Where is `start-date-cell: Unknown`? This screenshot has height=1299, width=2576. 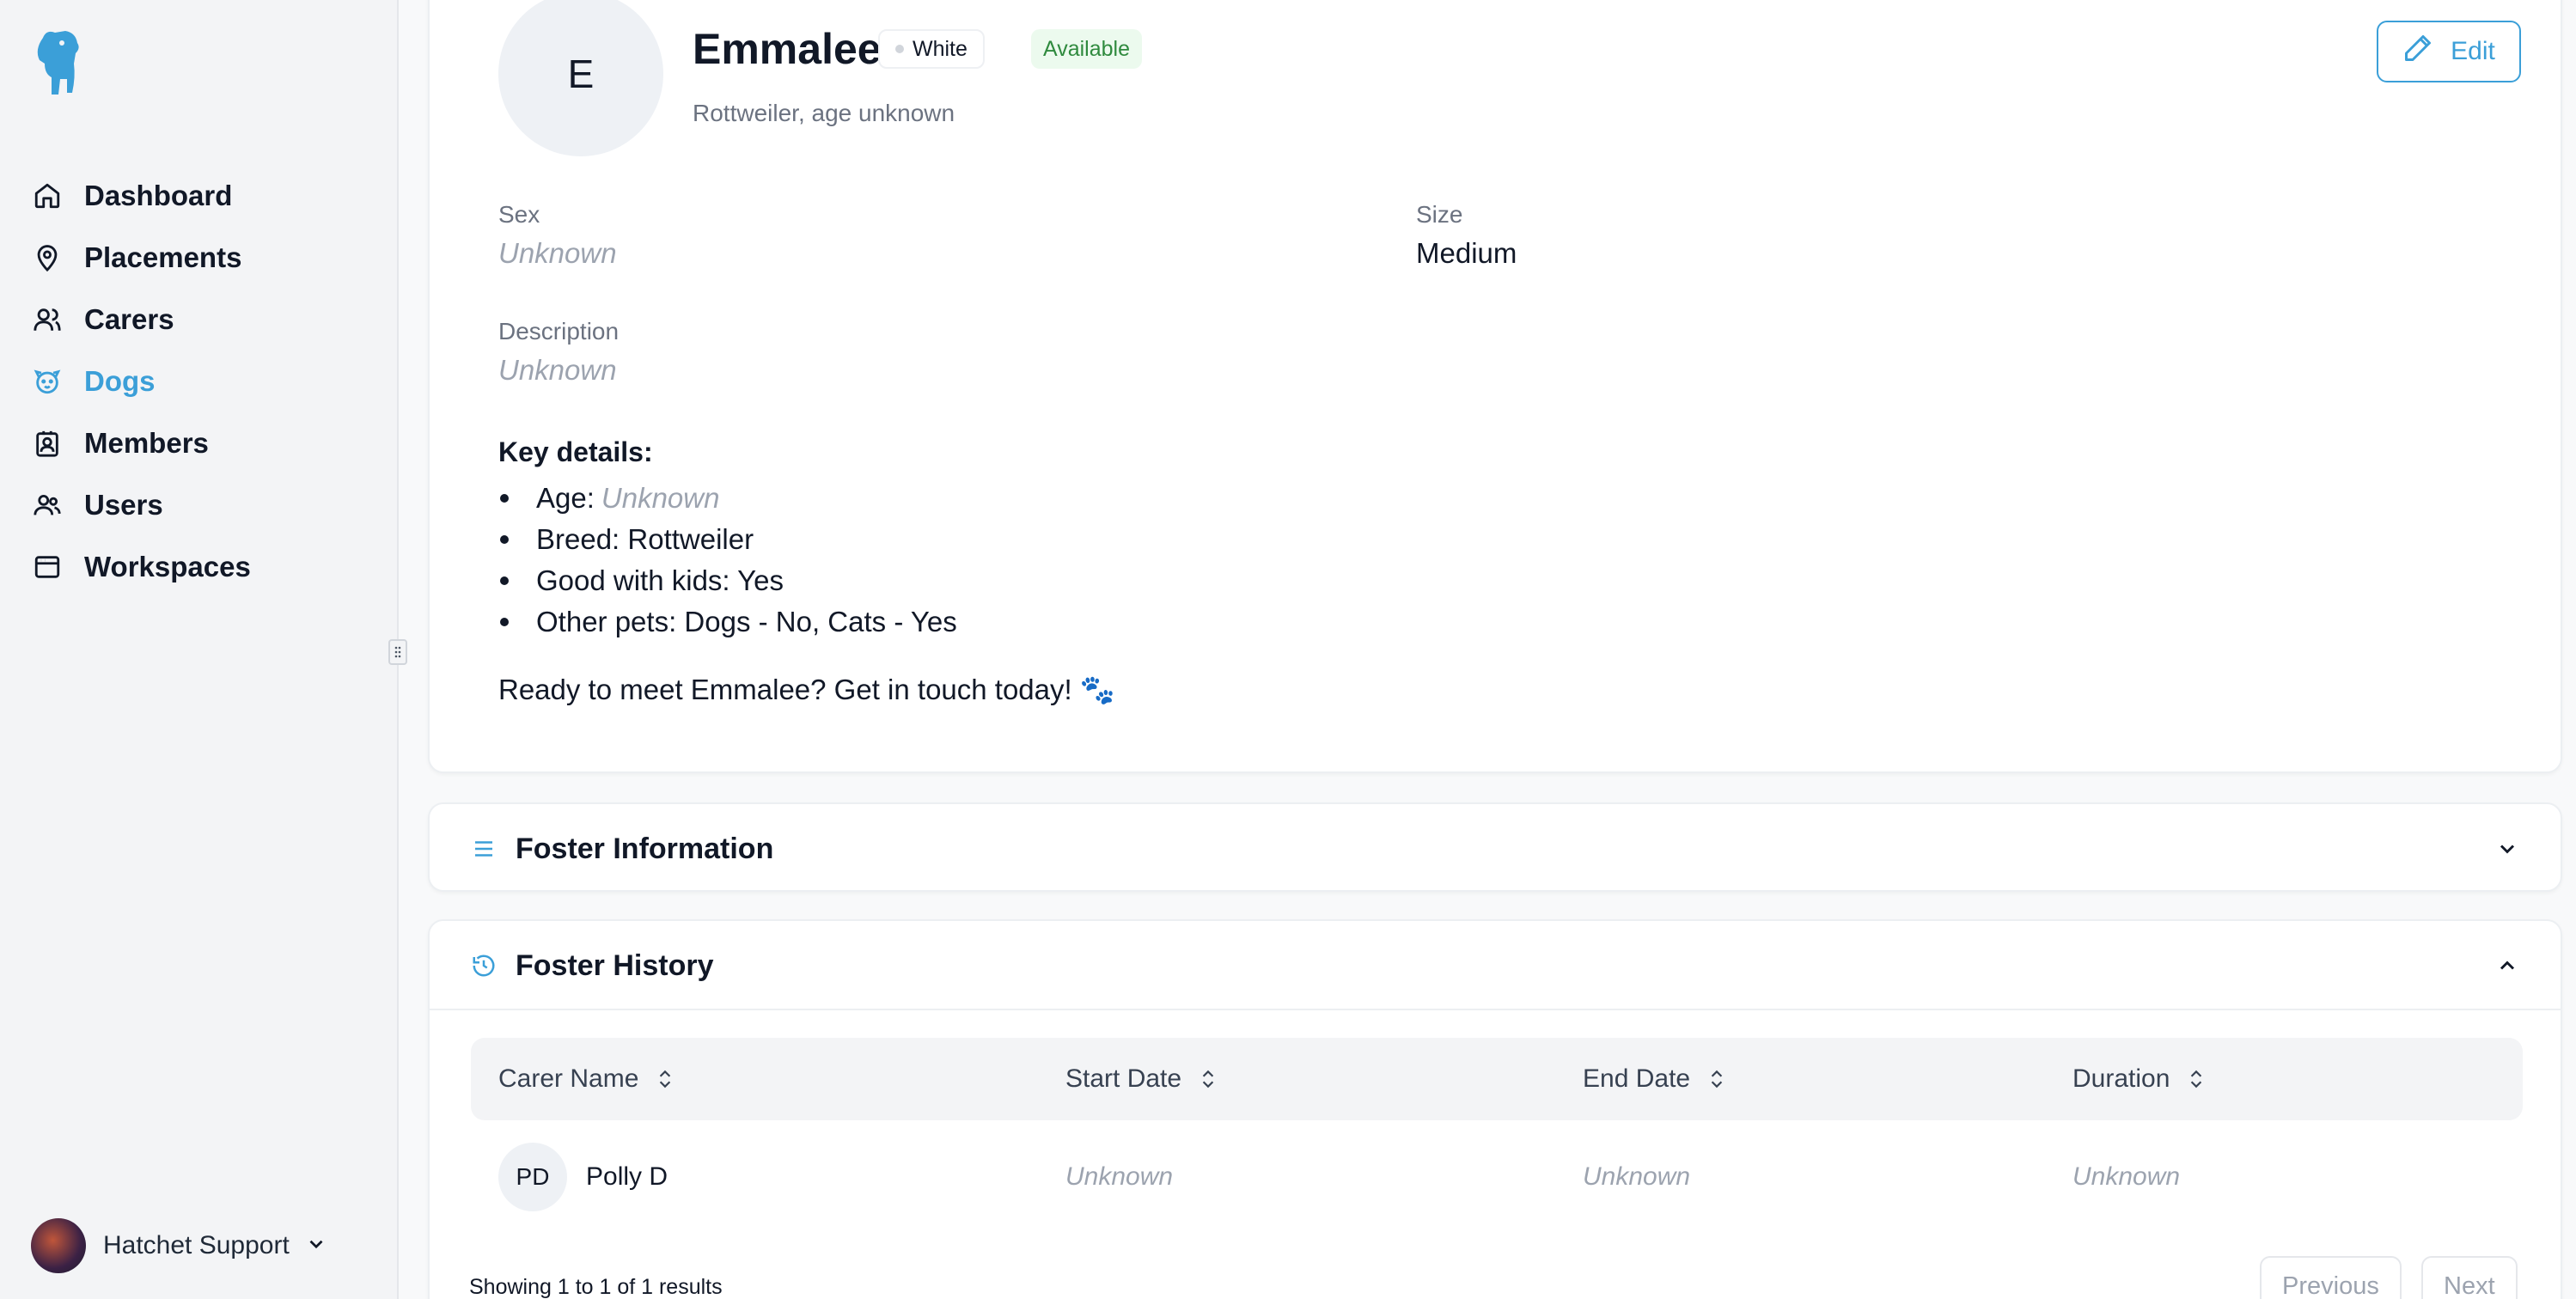
start-date-cell: Unknown is located at coordinates (1119, 1176).